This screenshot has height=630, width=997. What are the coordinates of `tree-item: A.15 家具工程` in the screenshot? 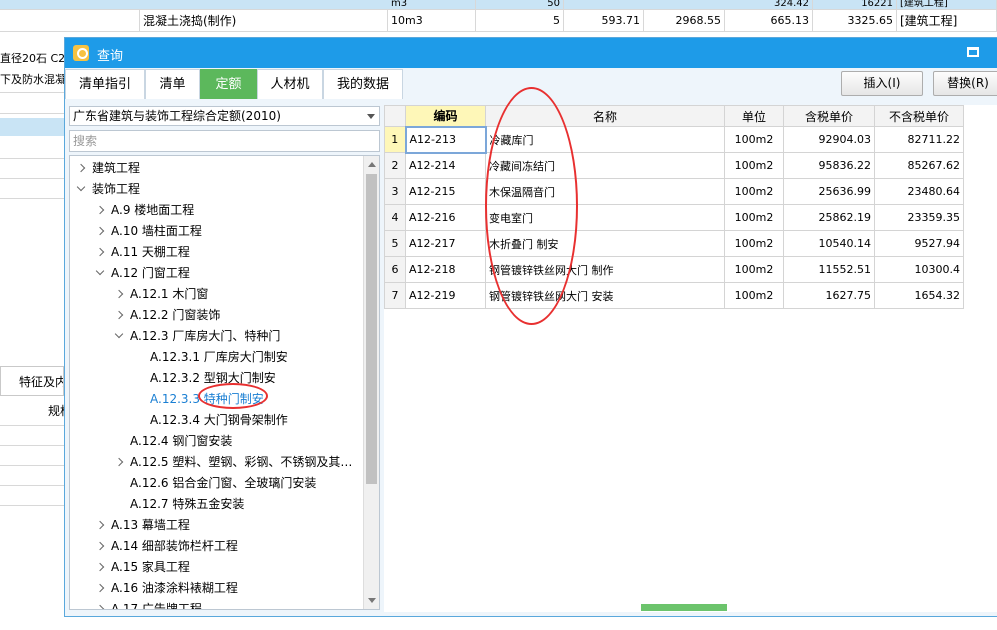 It's located at (217, 567).